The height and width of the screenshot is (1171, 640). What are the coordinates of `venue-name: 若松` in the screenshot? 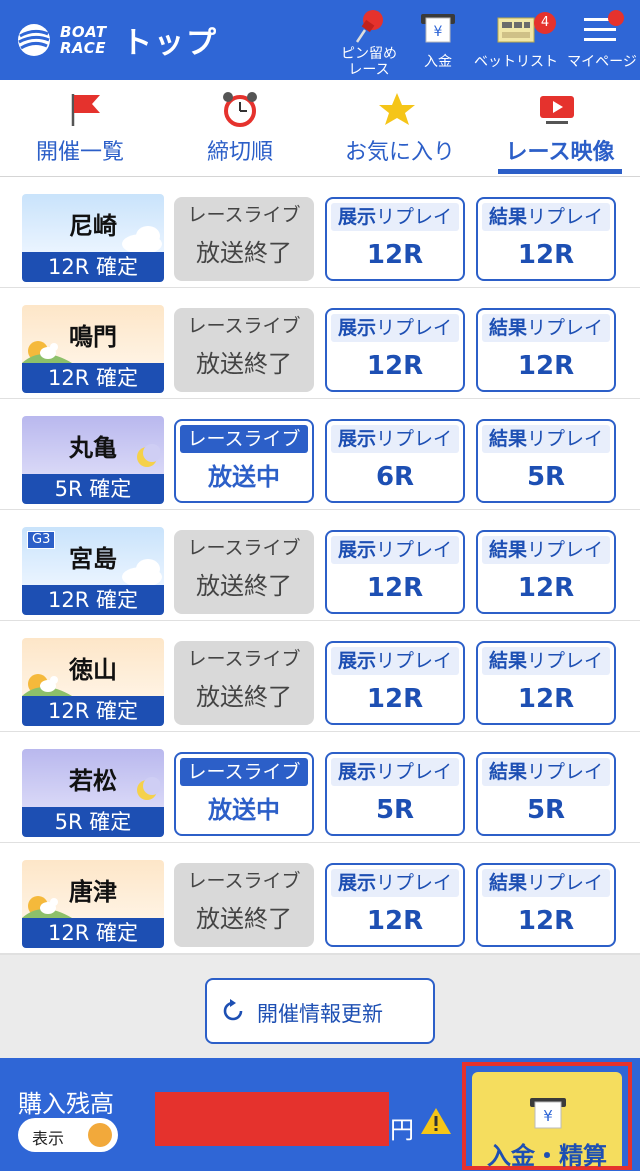 It's located at (93, 781).